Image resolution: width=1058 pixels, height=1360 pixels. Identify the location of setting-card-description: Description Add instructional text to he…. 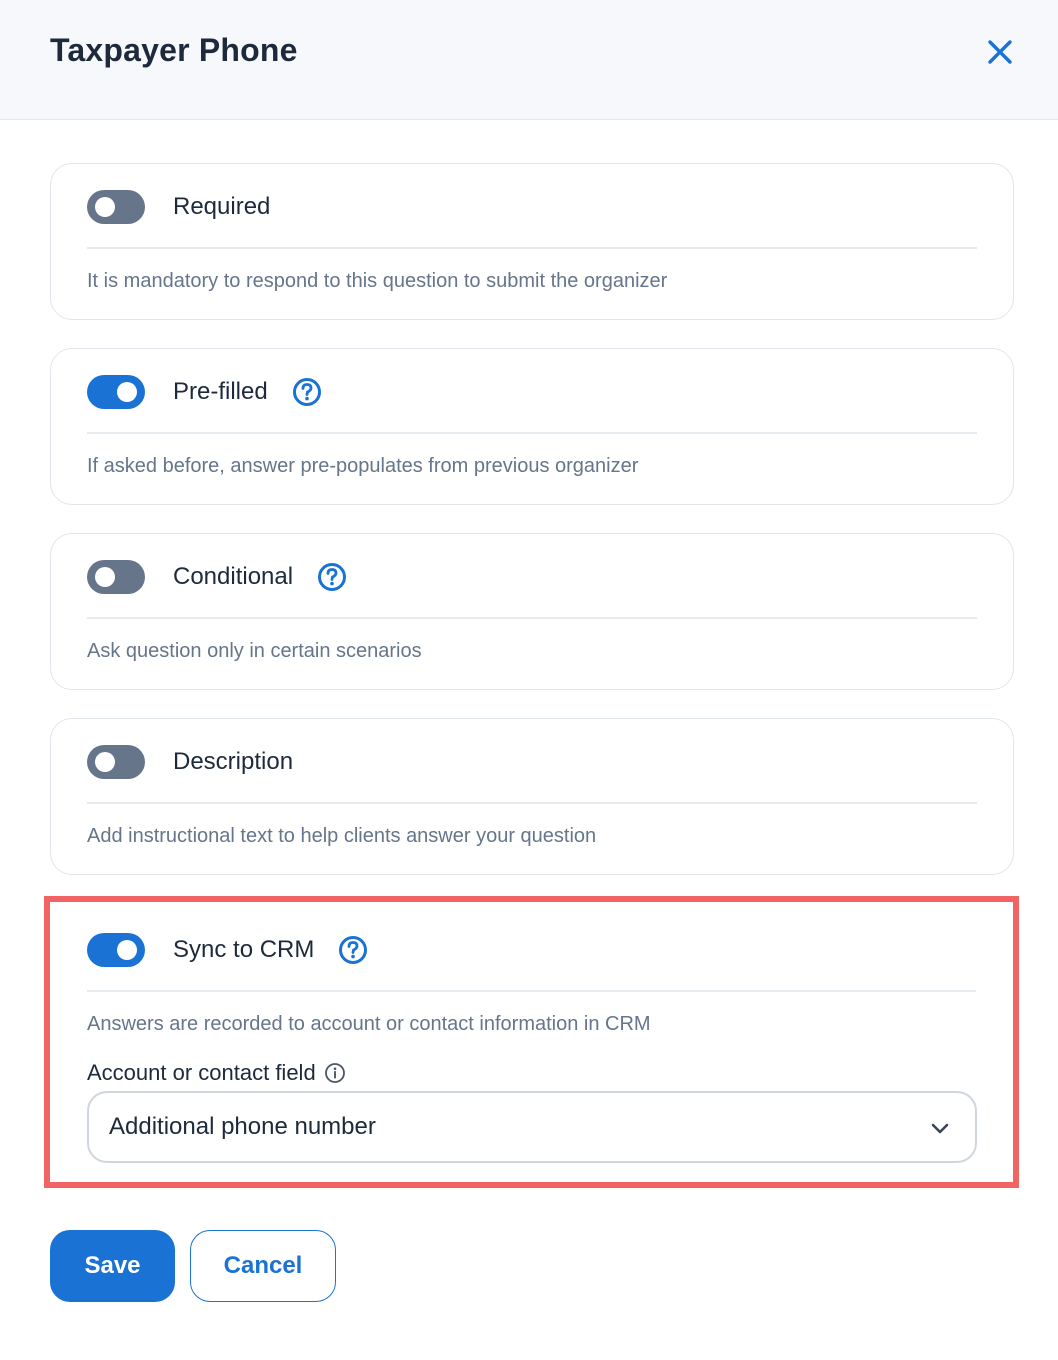
(532, 796).